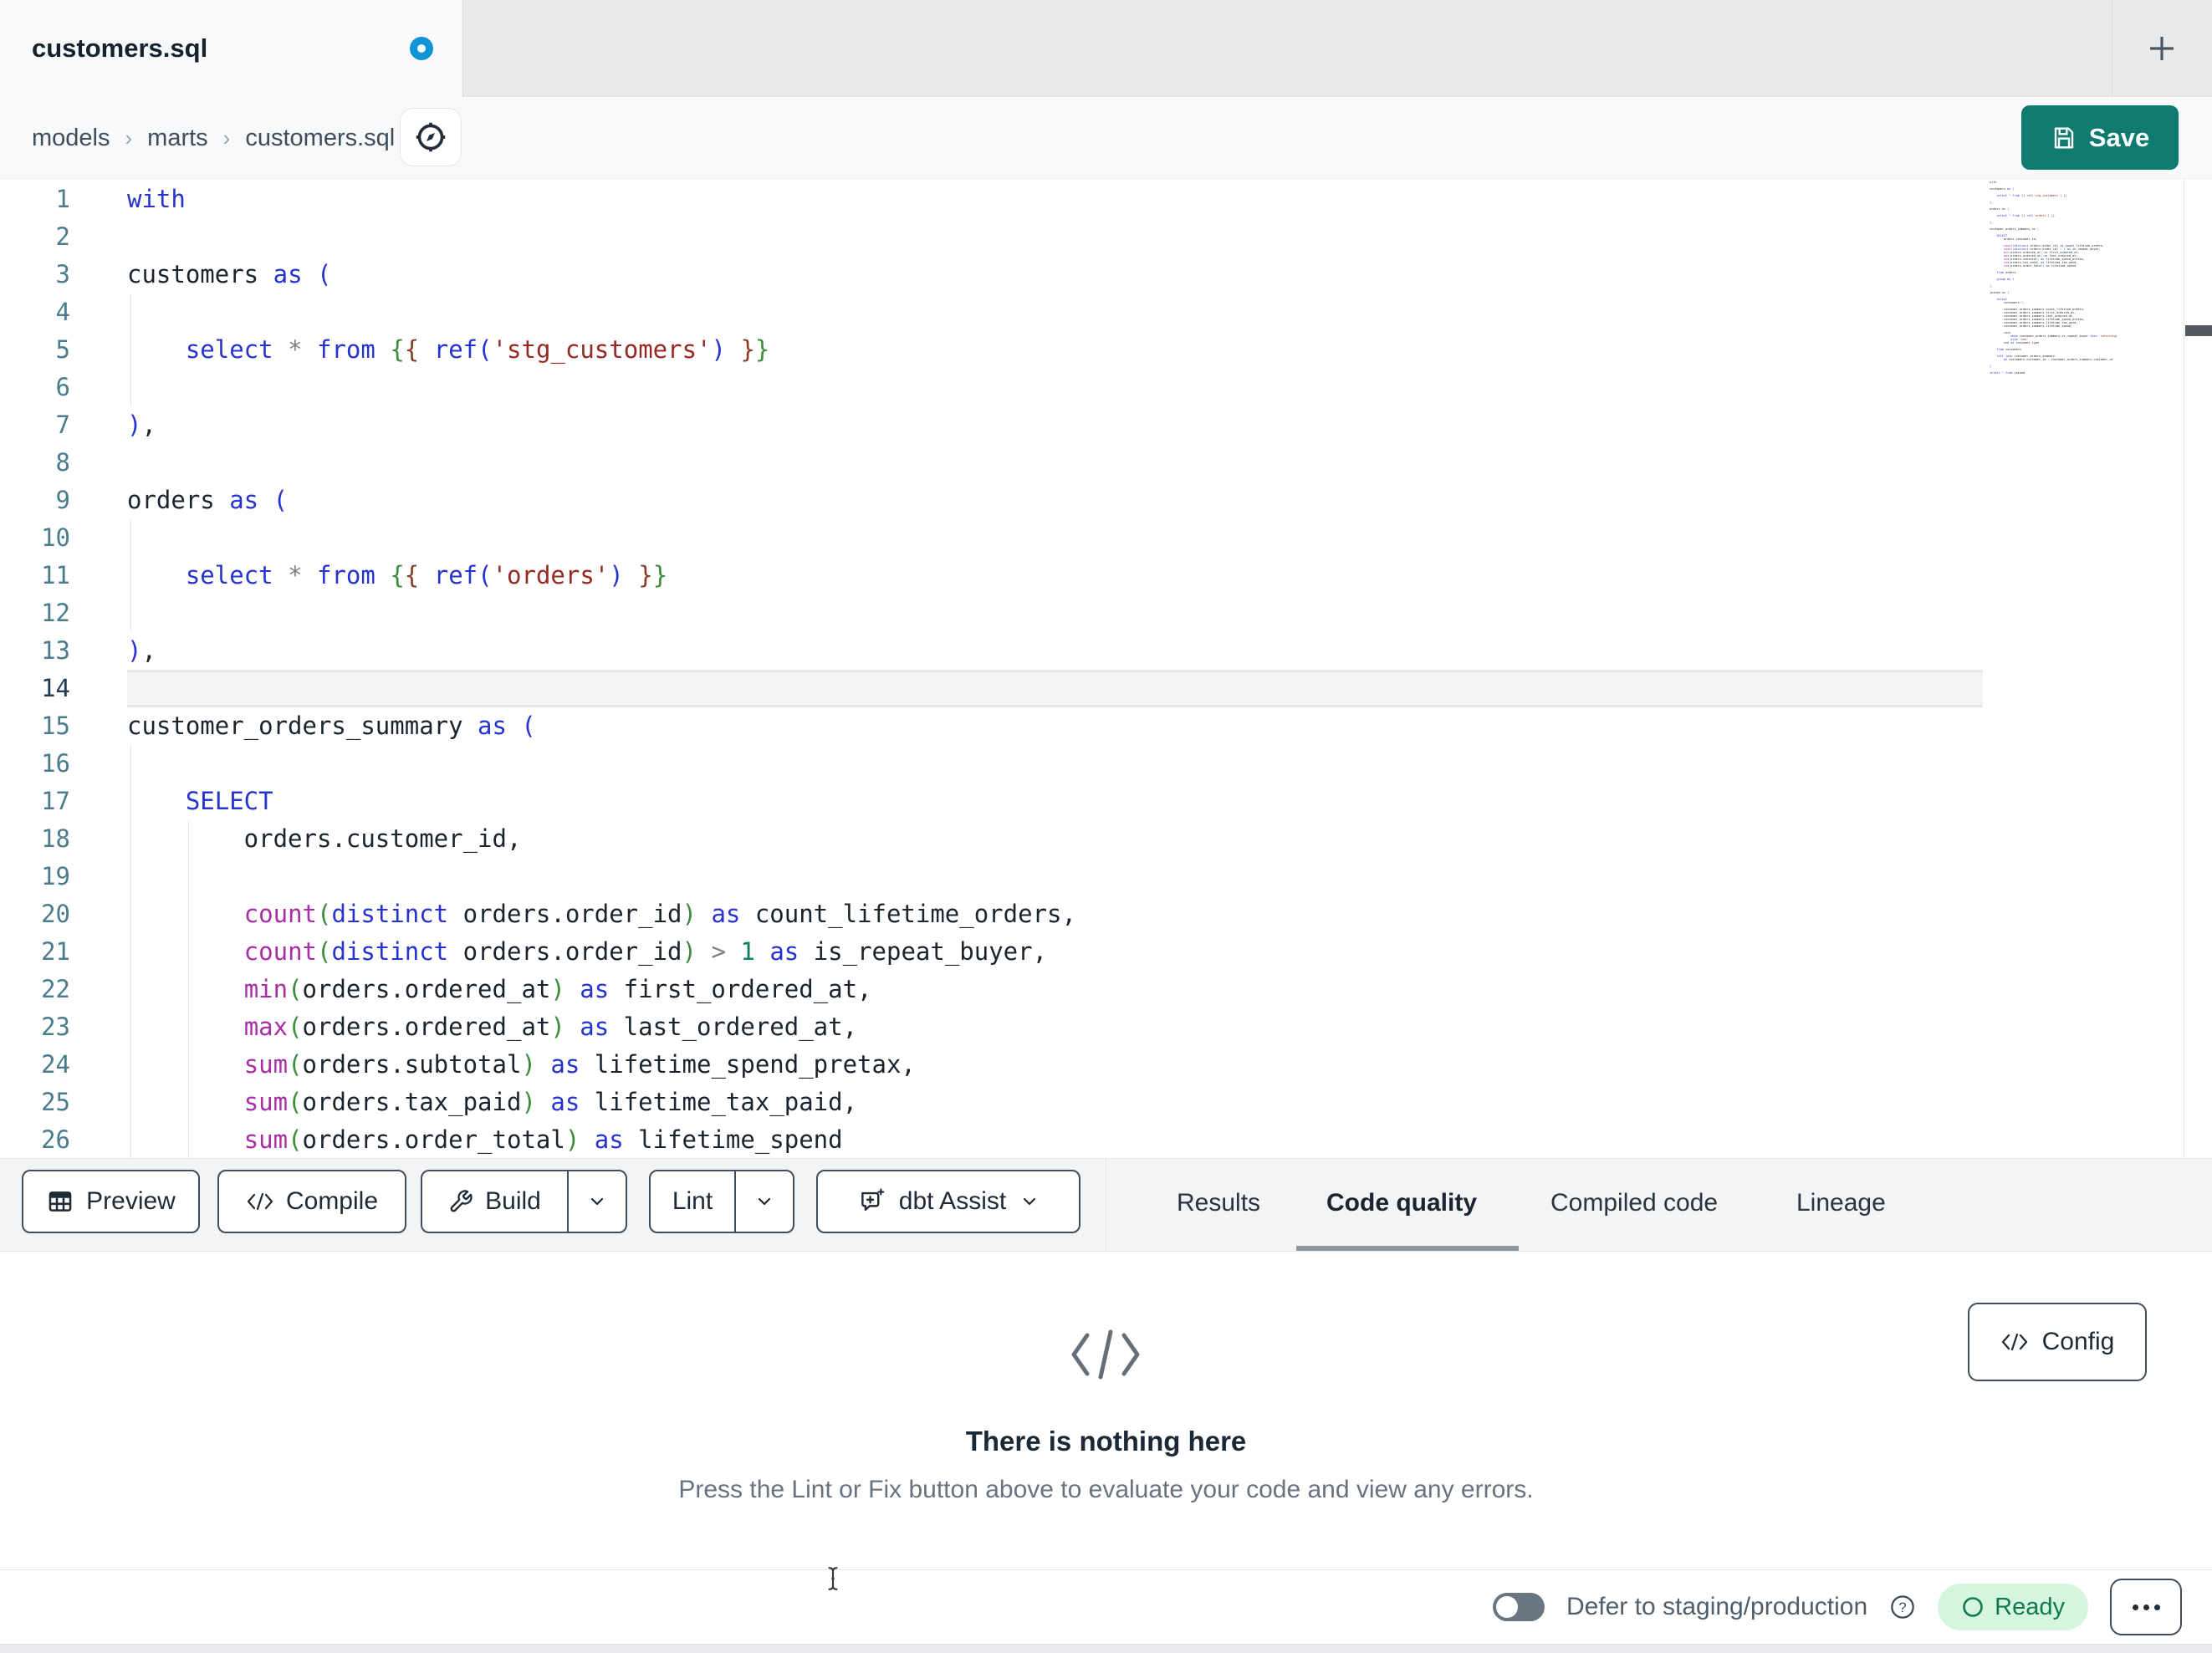  What do you see at coordinates (1106, 49) in the screenshot?
I see `editor-tab-bar: customers.sql` at bounding box center [1106, 49].